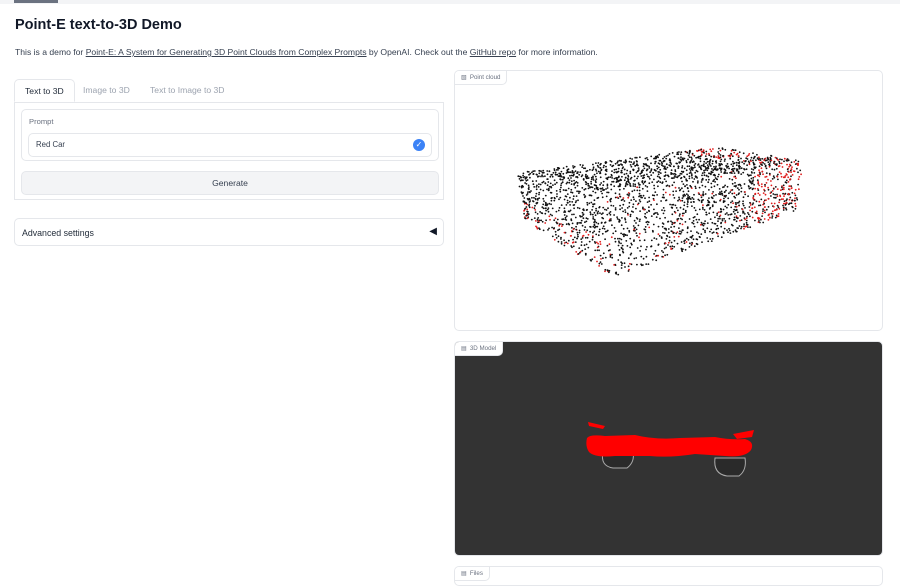 The image size is (900, 586). What do you see at coordinates (36, 1) in the screenshot?
I see `active-top-tab-indicator` at bounding box center [36, 1].